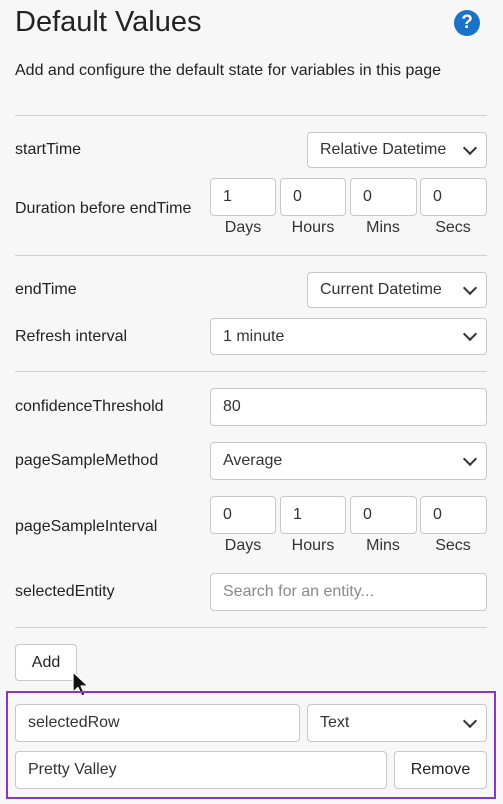 The width and height of the screenshot is (503, 804). What do you see at coordinates (383, 515) in the screenshot?
I see `interval-mins-input: 0` at bounding box center [383, 515].